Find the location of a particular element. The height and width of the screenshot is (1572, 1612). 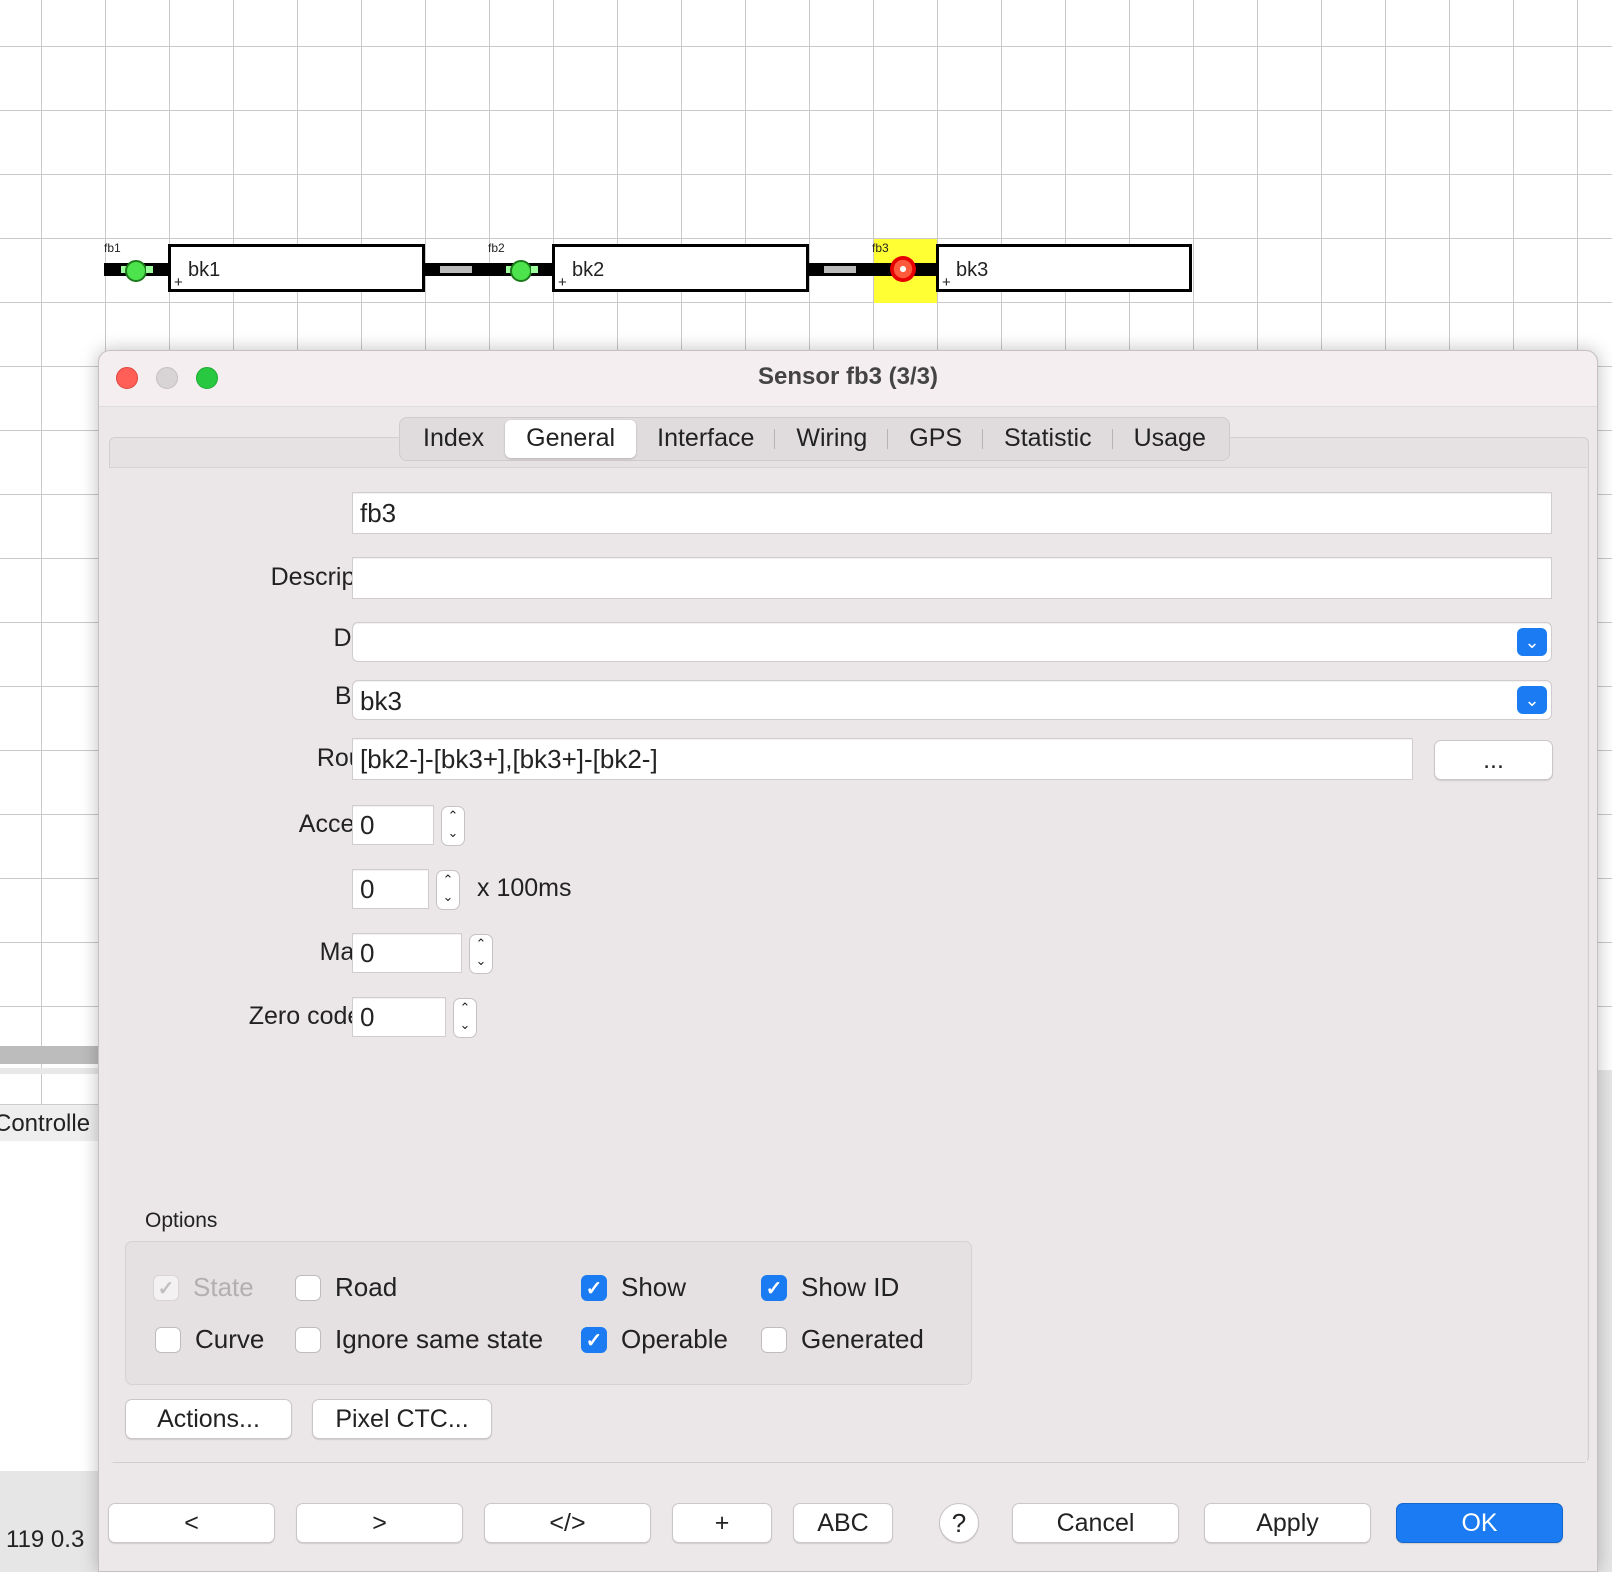

option-show-id: ✓ Show ID is located at coordinates (830, 1287).